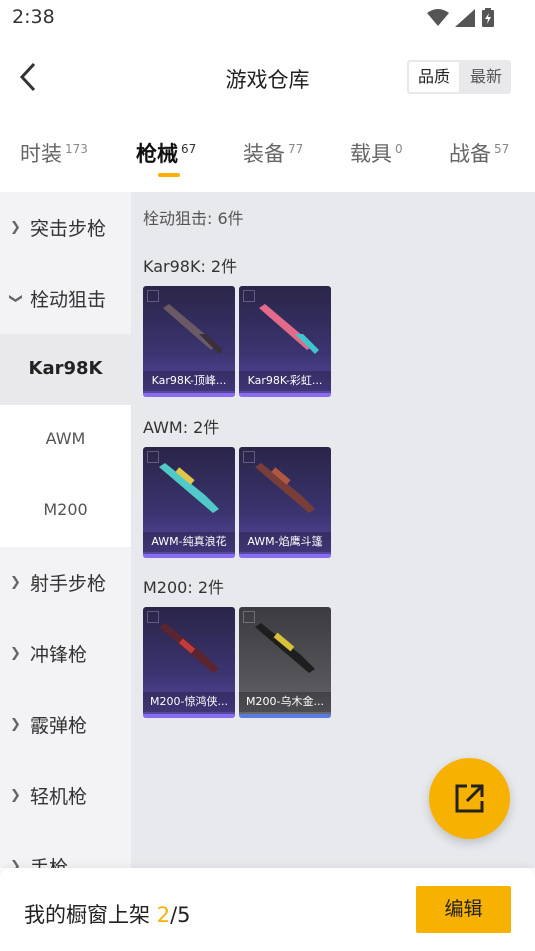 This screenshot has width=535, height=951. I want to click on sort-quality-button: 品质, so click(434, 77).